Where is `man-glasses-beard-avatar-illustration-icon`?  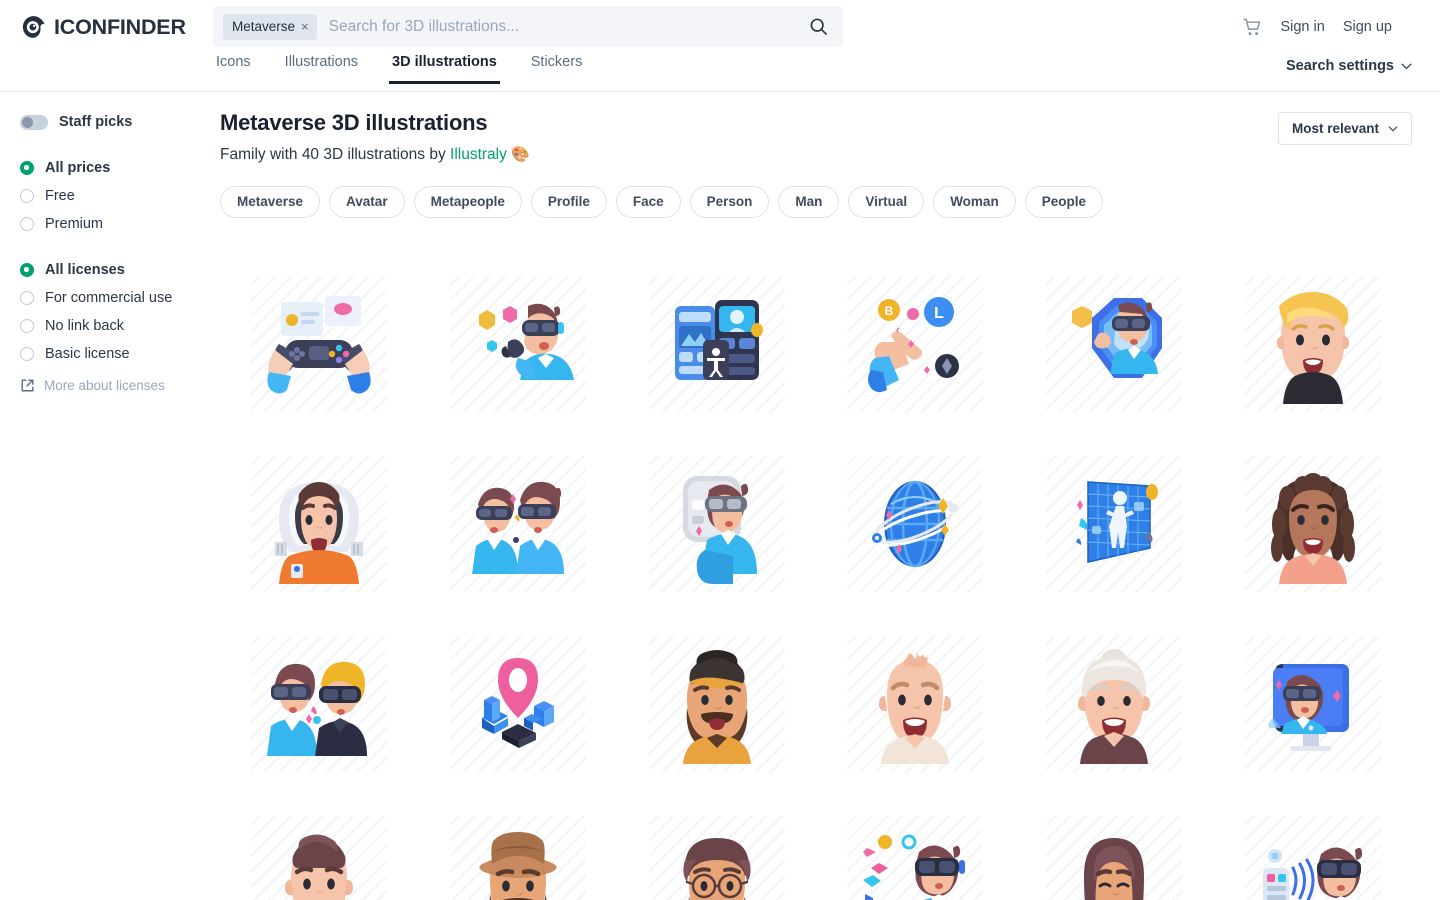
man-glasses-beard-avatar-illustration-icon is located at coordinates (716, 858).